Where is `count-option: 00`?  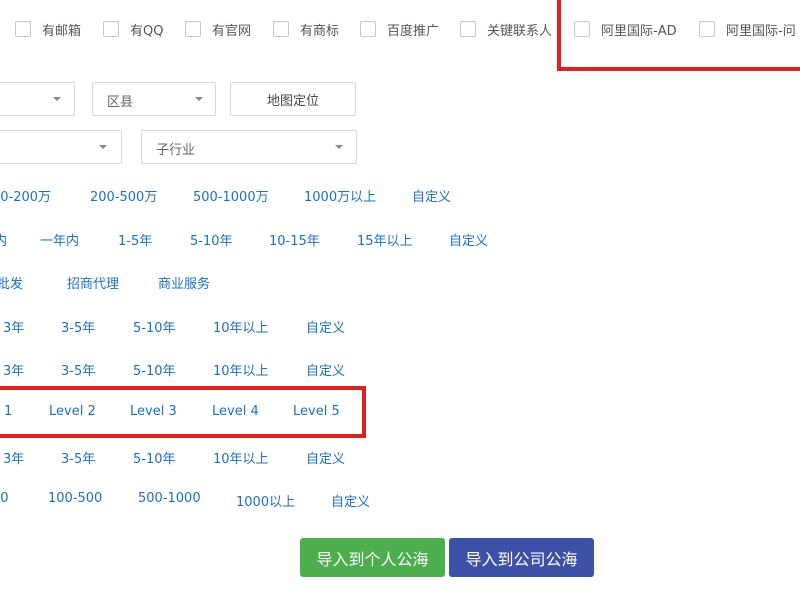
count-option: 00 is located at coordinates (4, 498).